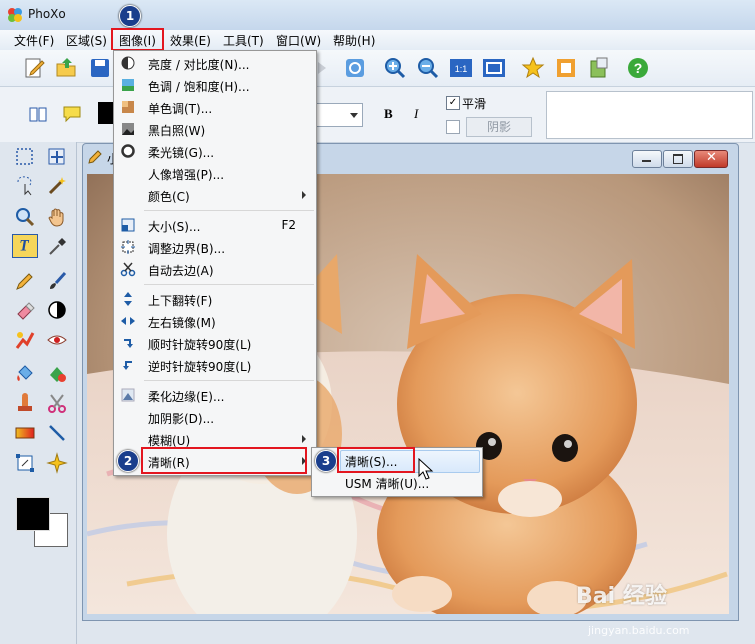 Image resolution: width=755 pixels, height=644 pixels. What do you see at coordinates (298, 40) in the screenshot?
I see `menu-window: 窗口(W)` at bounding box center [298, 40].